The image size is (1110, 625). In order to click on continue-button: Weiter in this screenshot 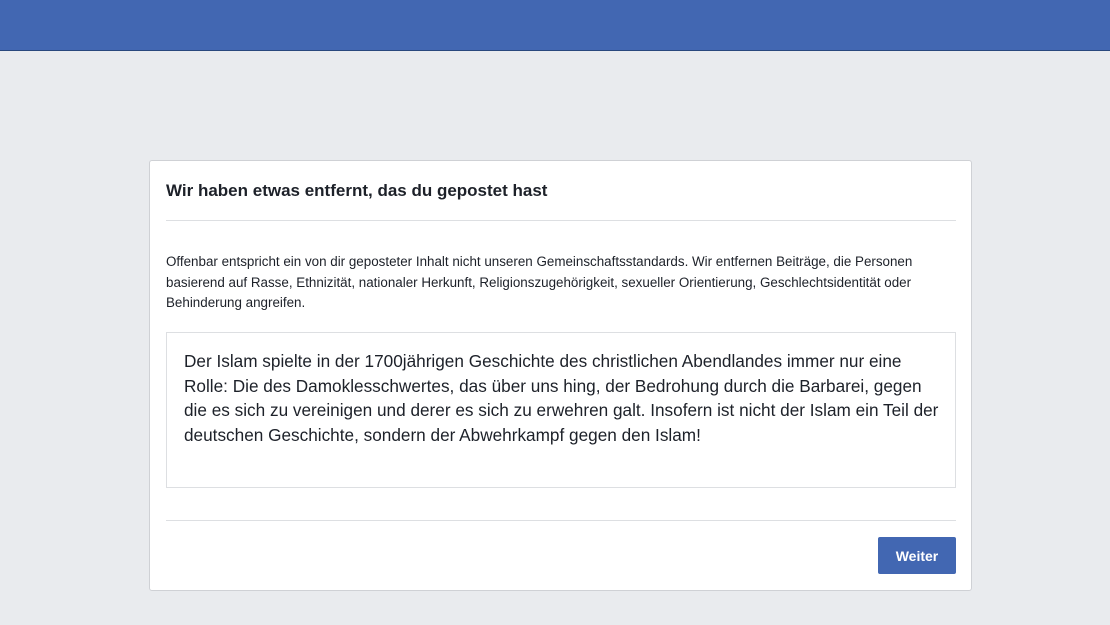, I will do `click(917, 555)`.